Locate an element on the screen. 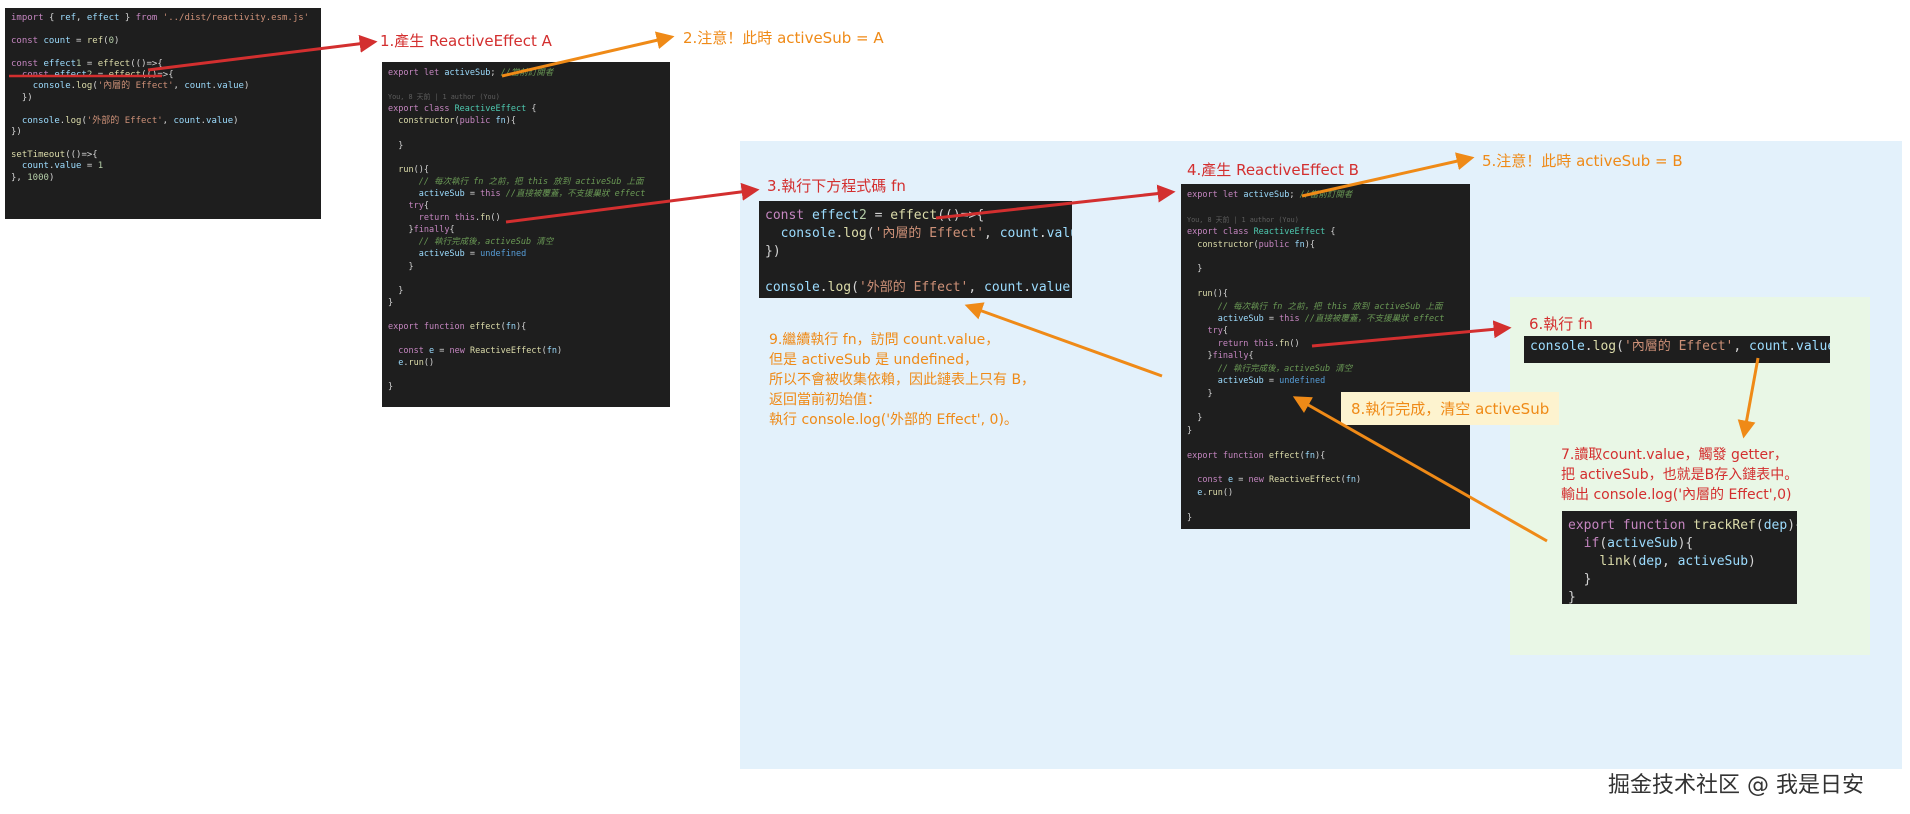  code-line: console.log('外部的 Effect', count.value) is located at coordinates (918, 287).